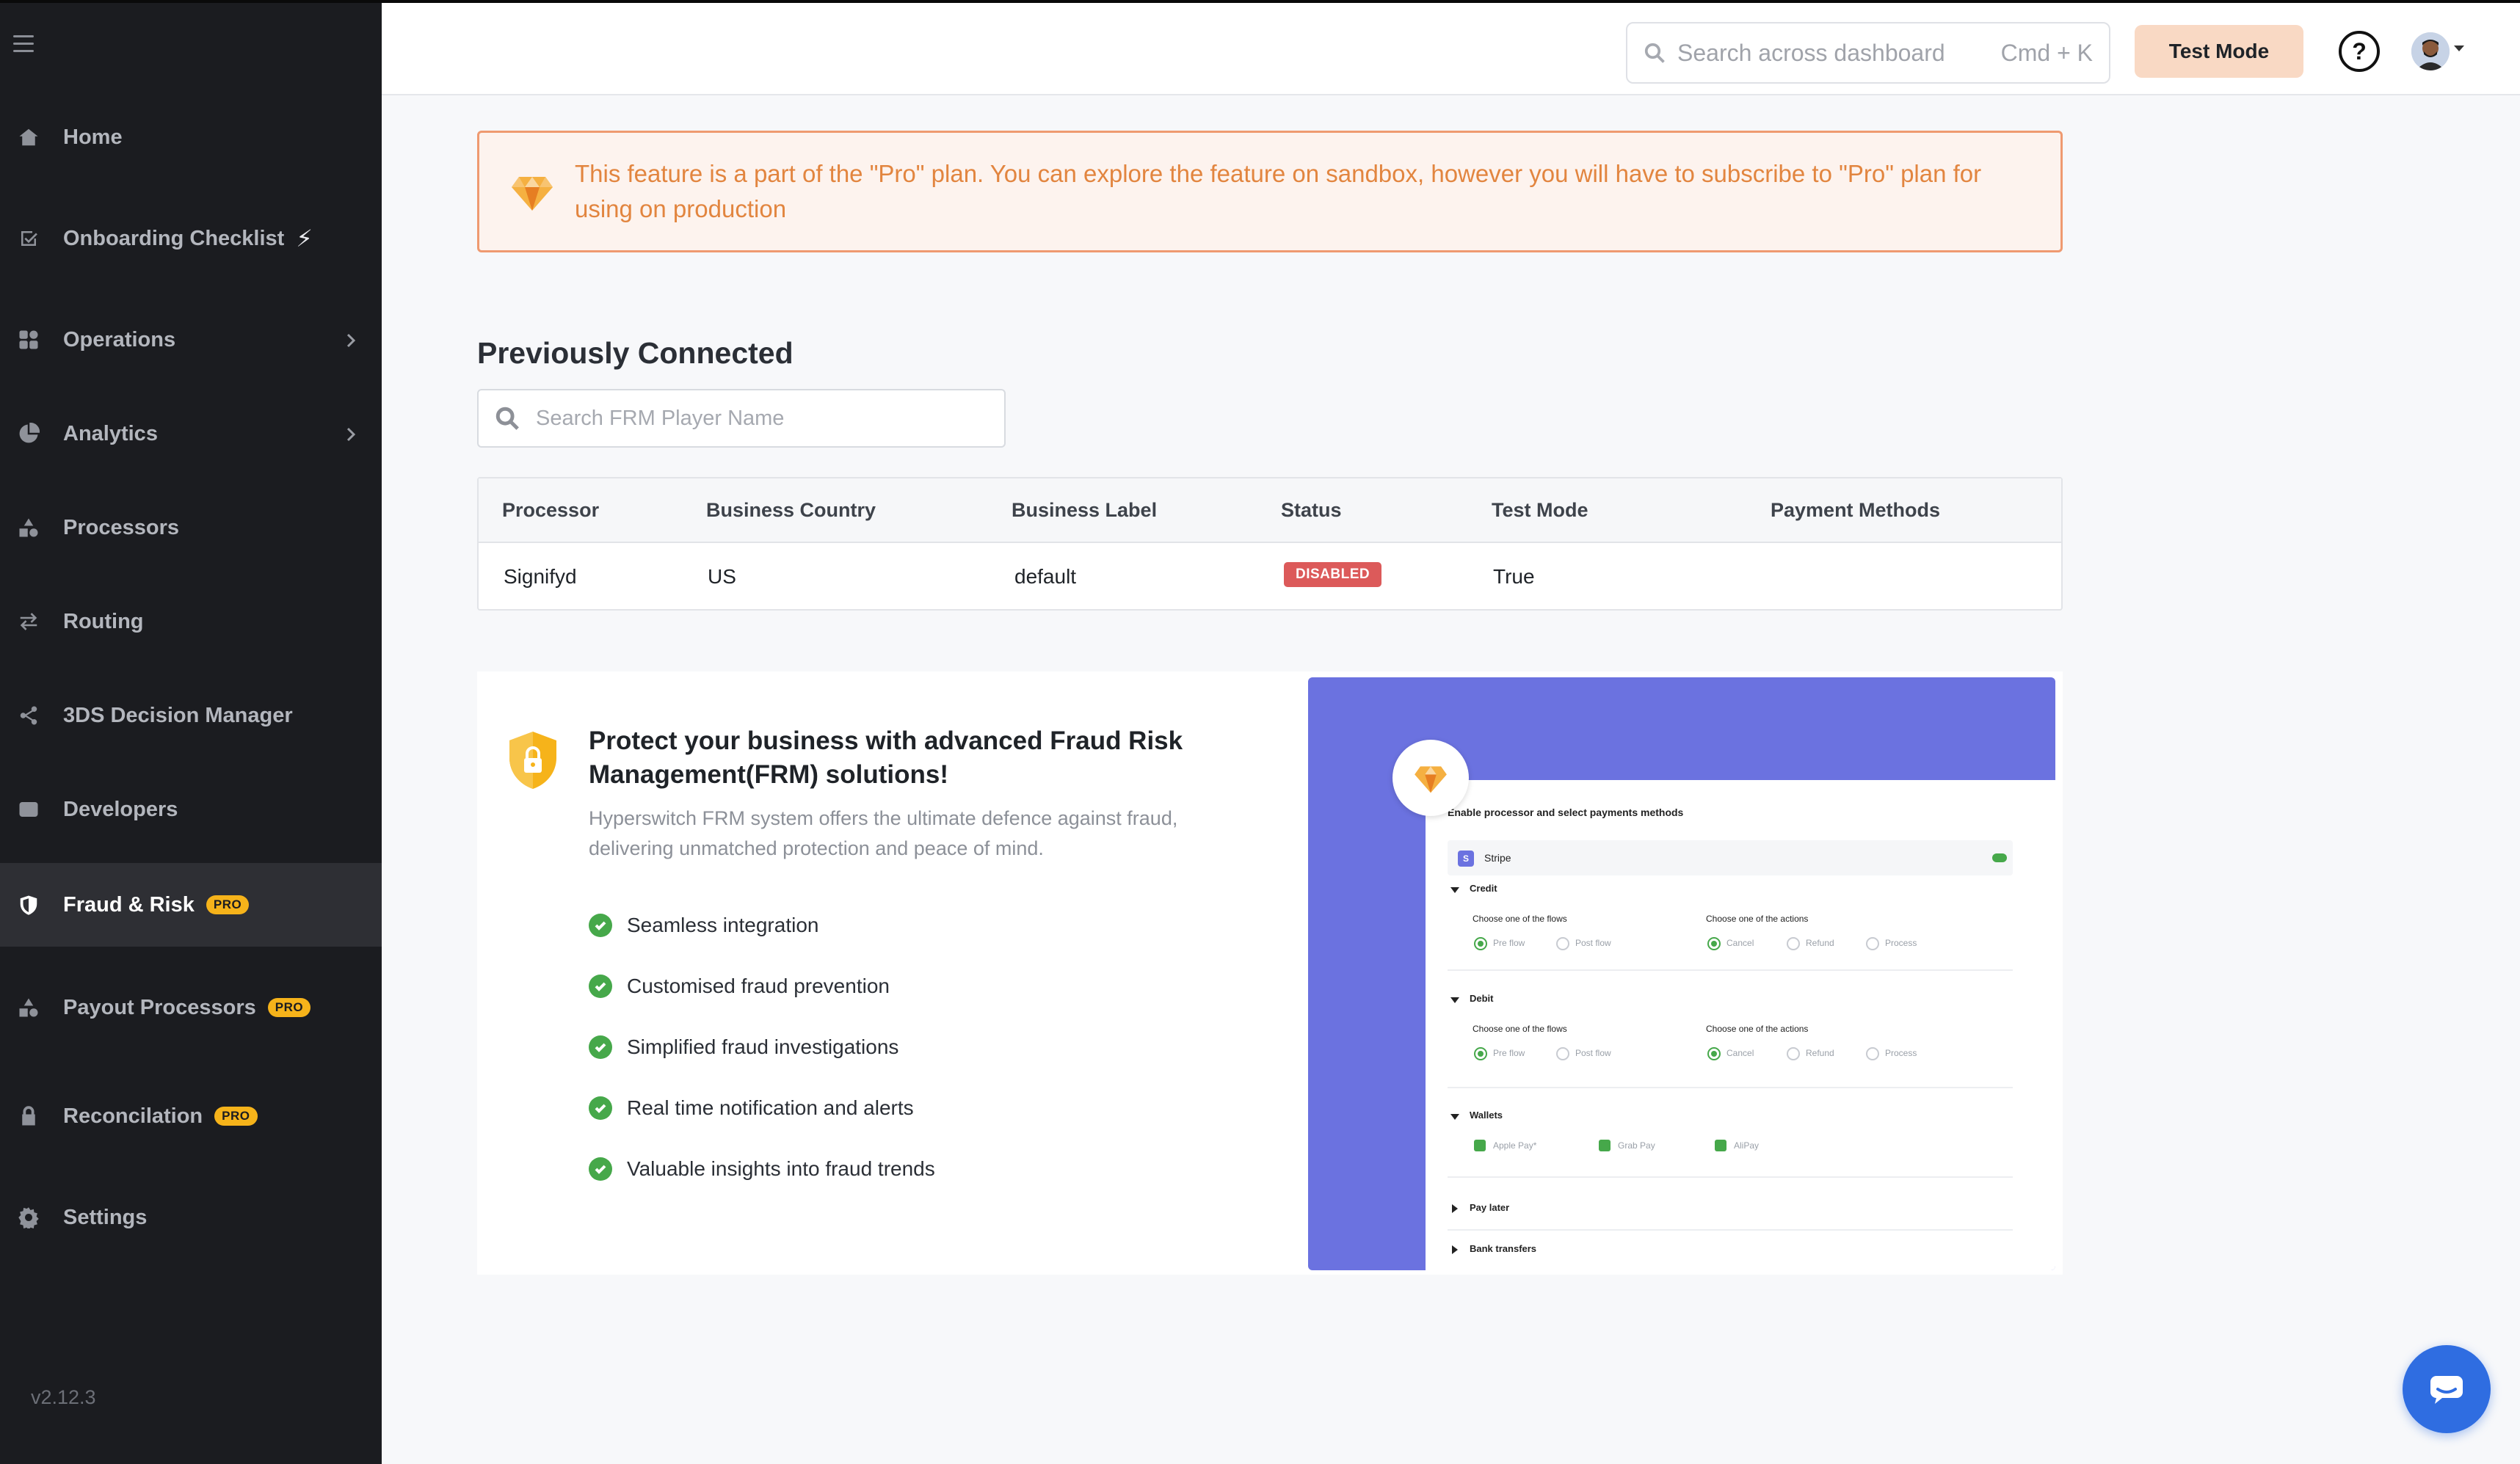 The image size is (2520, 1464). What do you see at coordinates (1636, 1145) in the screenshot?
I see `preview-option: Grab Pay` at bounding box center [1636, 1145].